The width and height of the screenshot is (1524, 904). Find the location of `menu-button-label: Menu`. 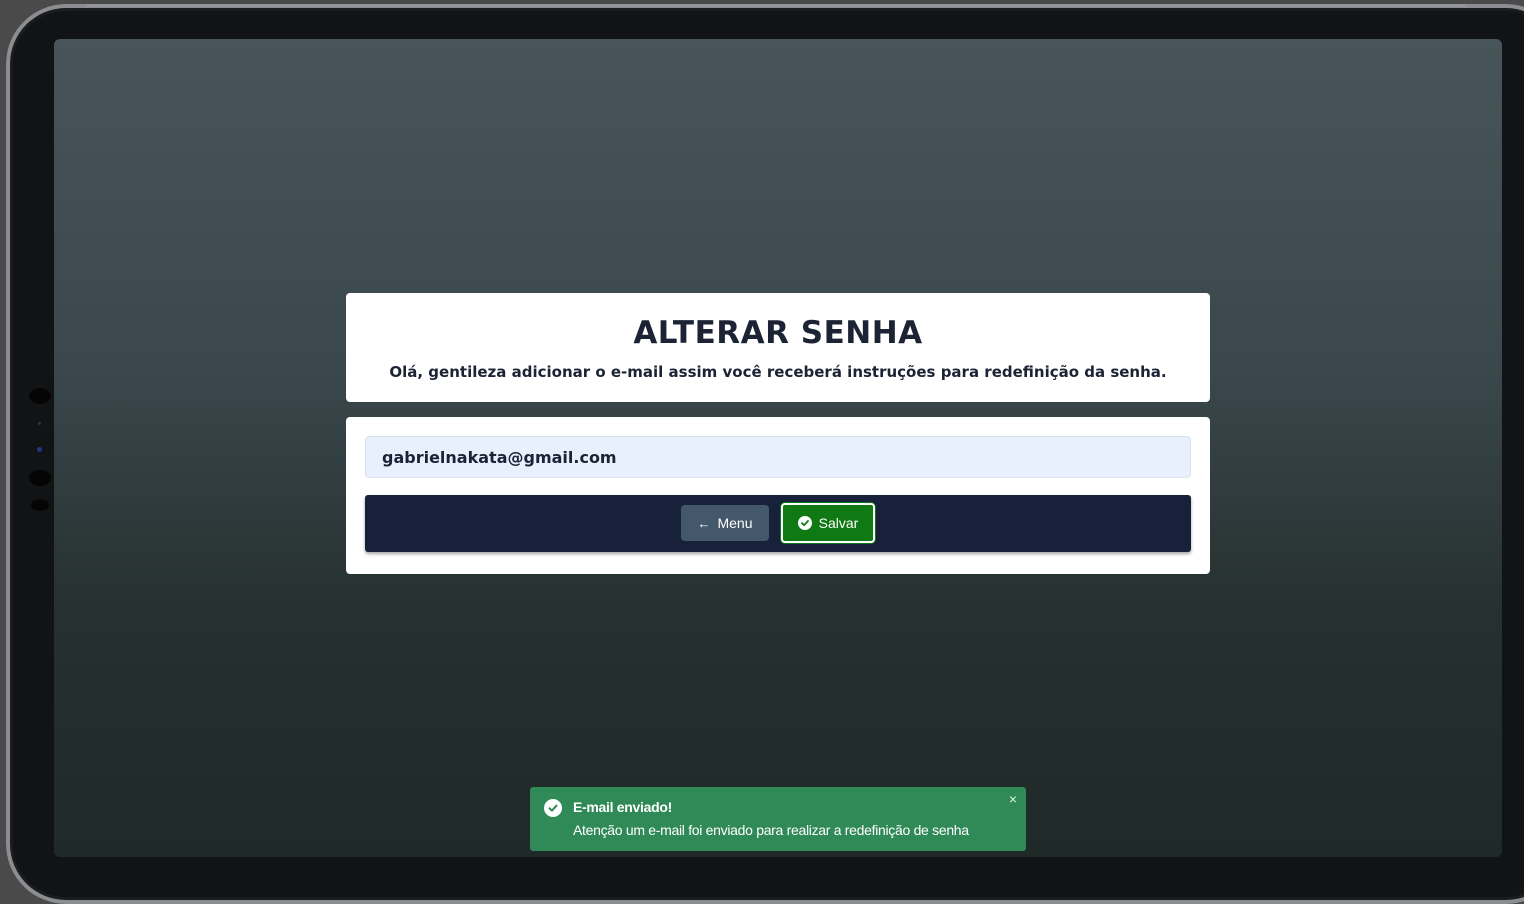

menu-button-label: Menu is located at coordinates (735, 523).